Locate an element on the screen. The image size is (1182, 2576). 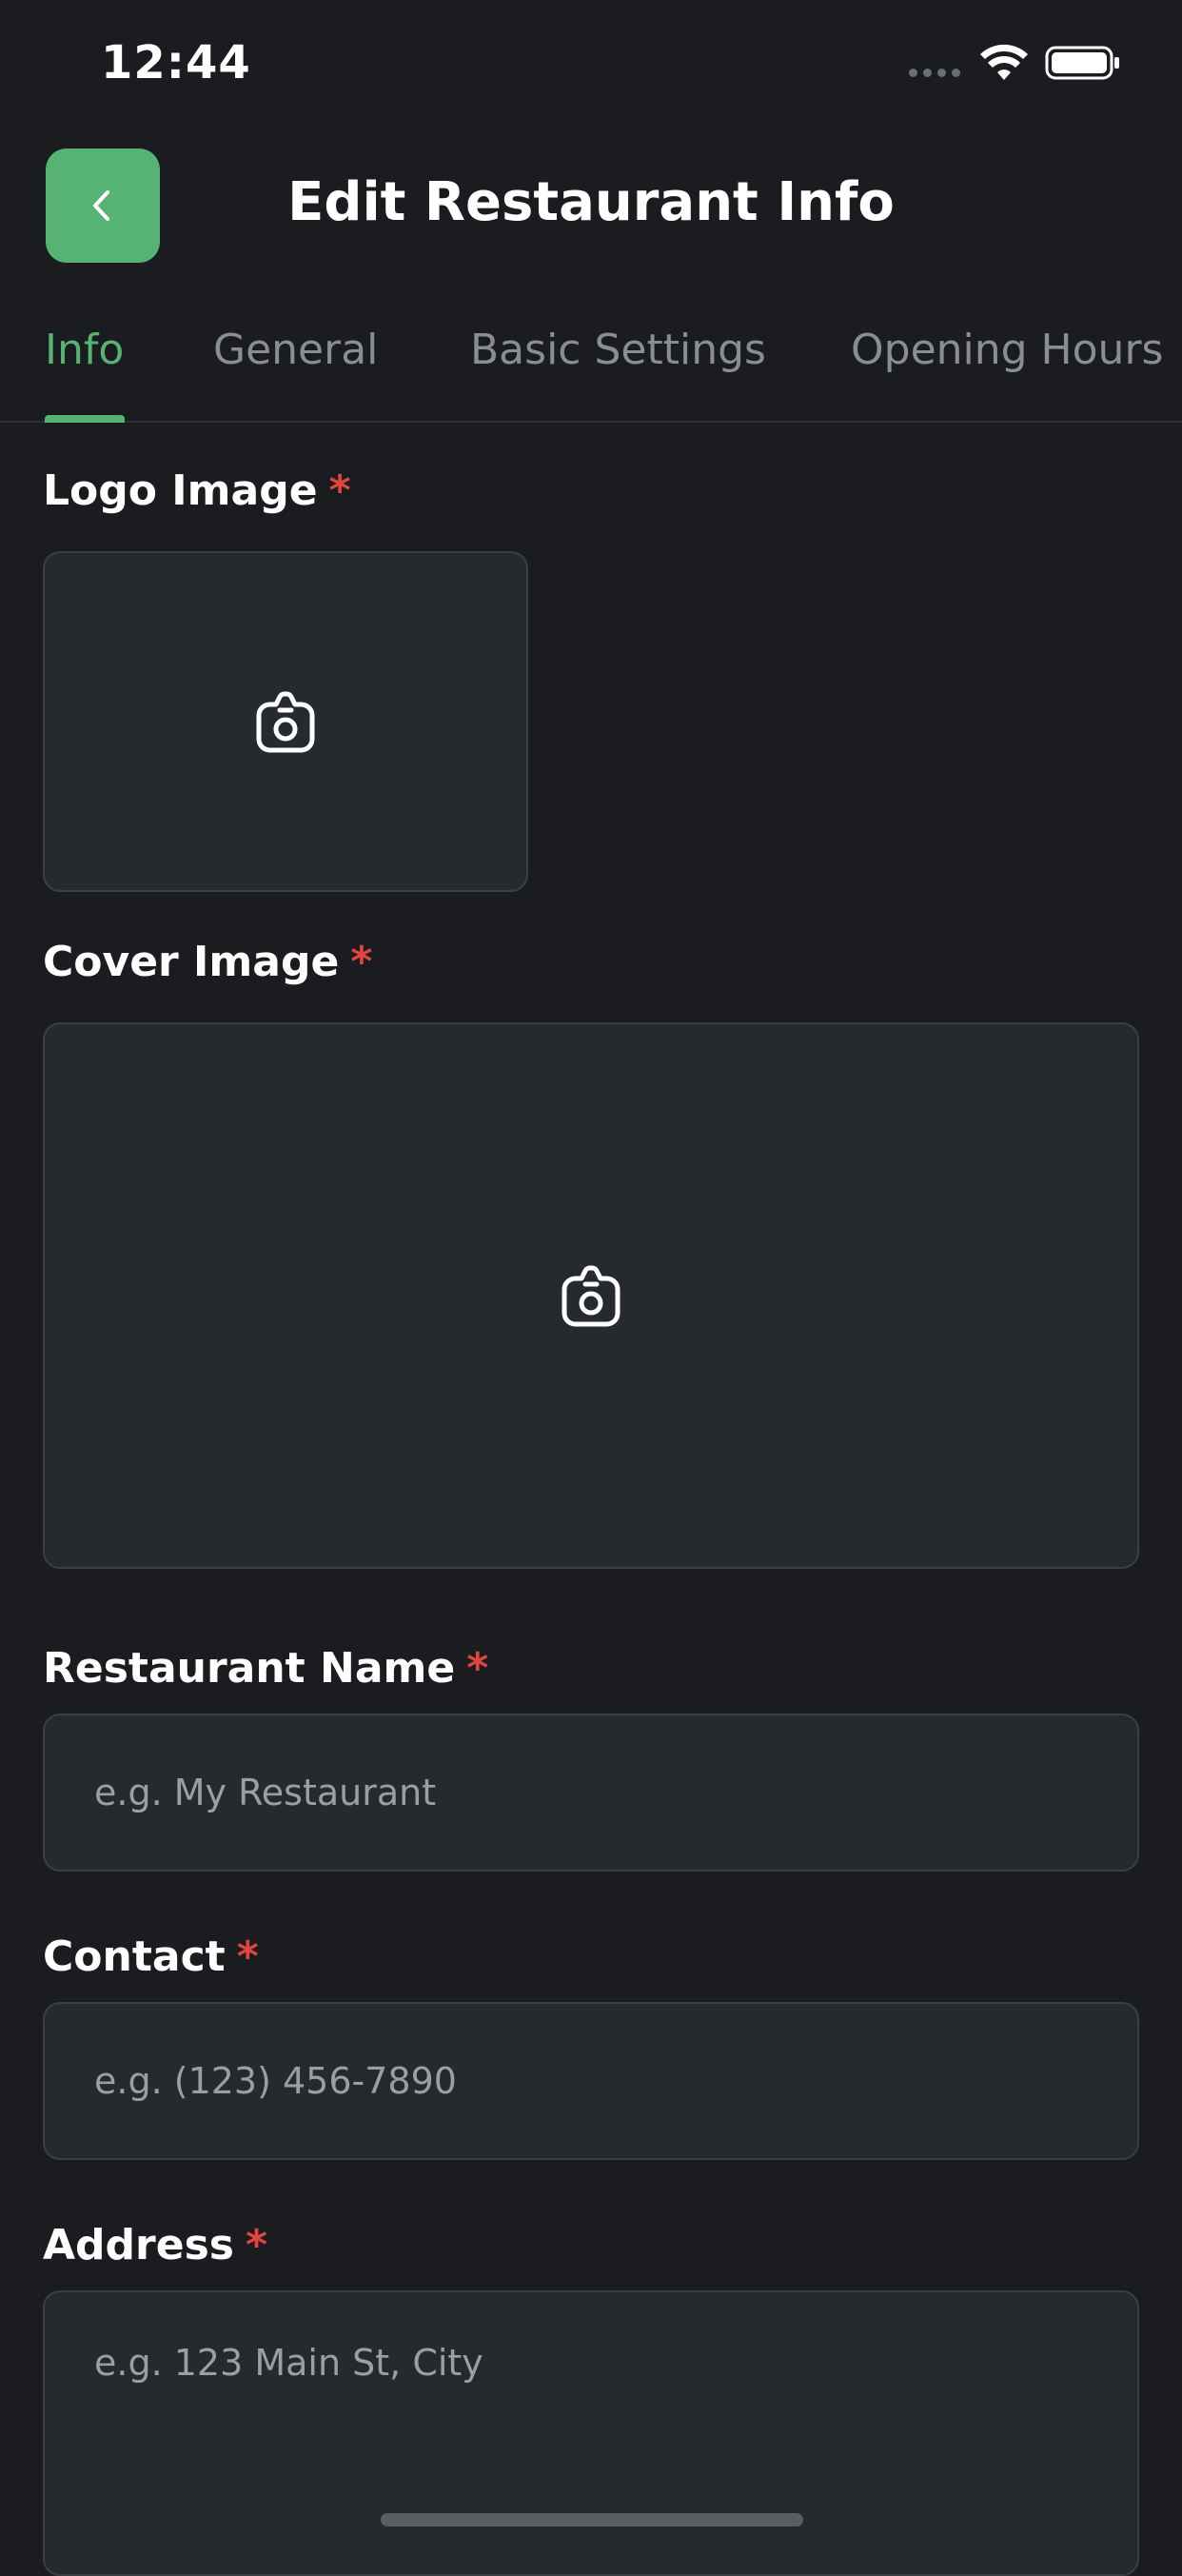
restaurant-name-field is located at coordinates (591, 1793).